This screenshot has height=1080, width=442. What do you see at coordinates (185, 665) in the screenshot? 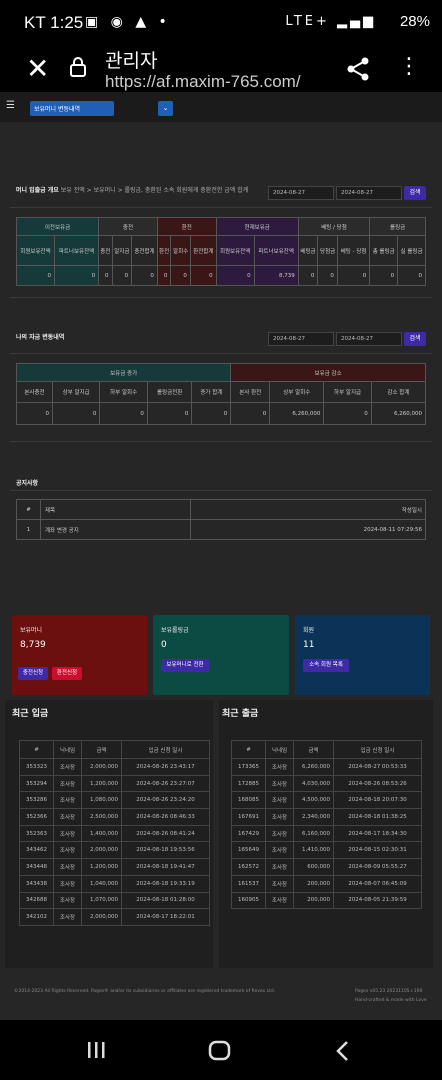
I see `convert-rolling-button: 보유머니로 전환` at bounding box center [185, 665].